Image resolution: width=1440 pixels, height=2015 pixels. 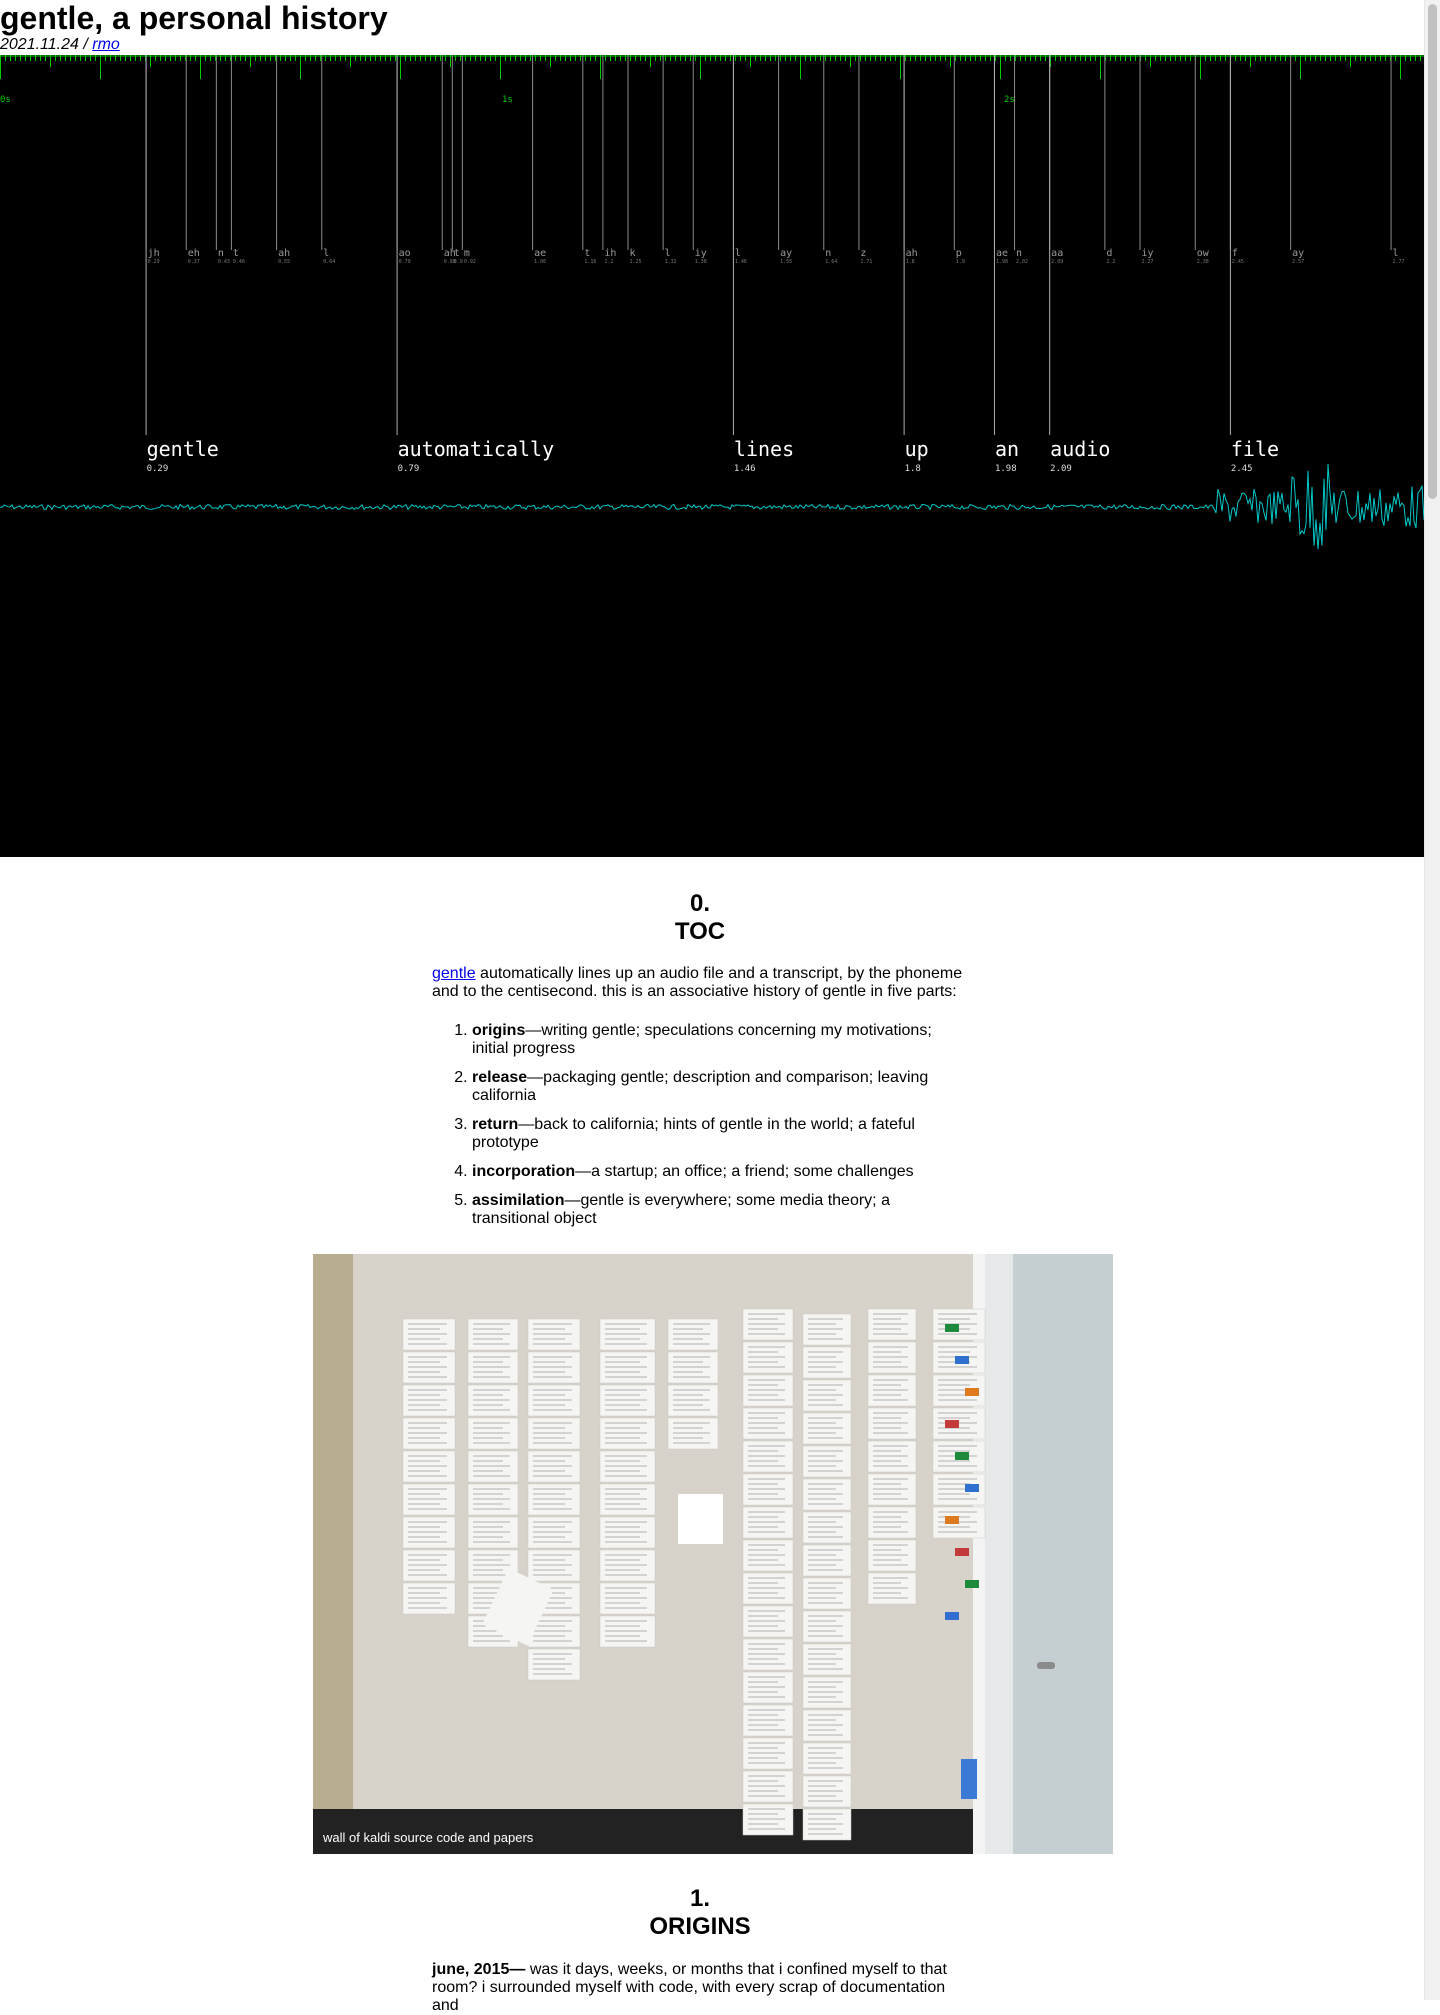 I want to click on toc-item-title: release, so click(x=500, y=1077).